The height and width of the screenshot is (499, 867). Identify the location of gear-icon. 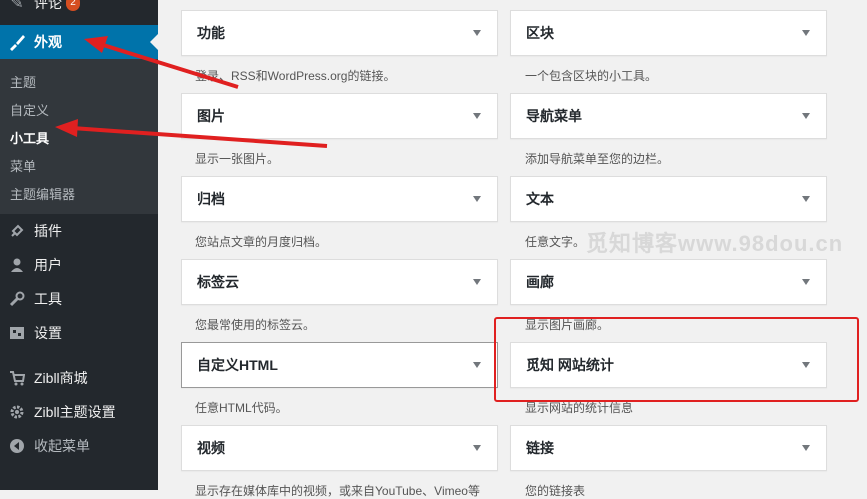
(17, 412).